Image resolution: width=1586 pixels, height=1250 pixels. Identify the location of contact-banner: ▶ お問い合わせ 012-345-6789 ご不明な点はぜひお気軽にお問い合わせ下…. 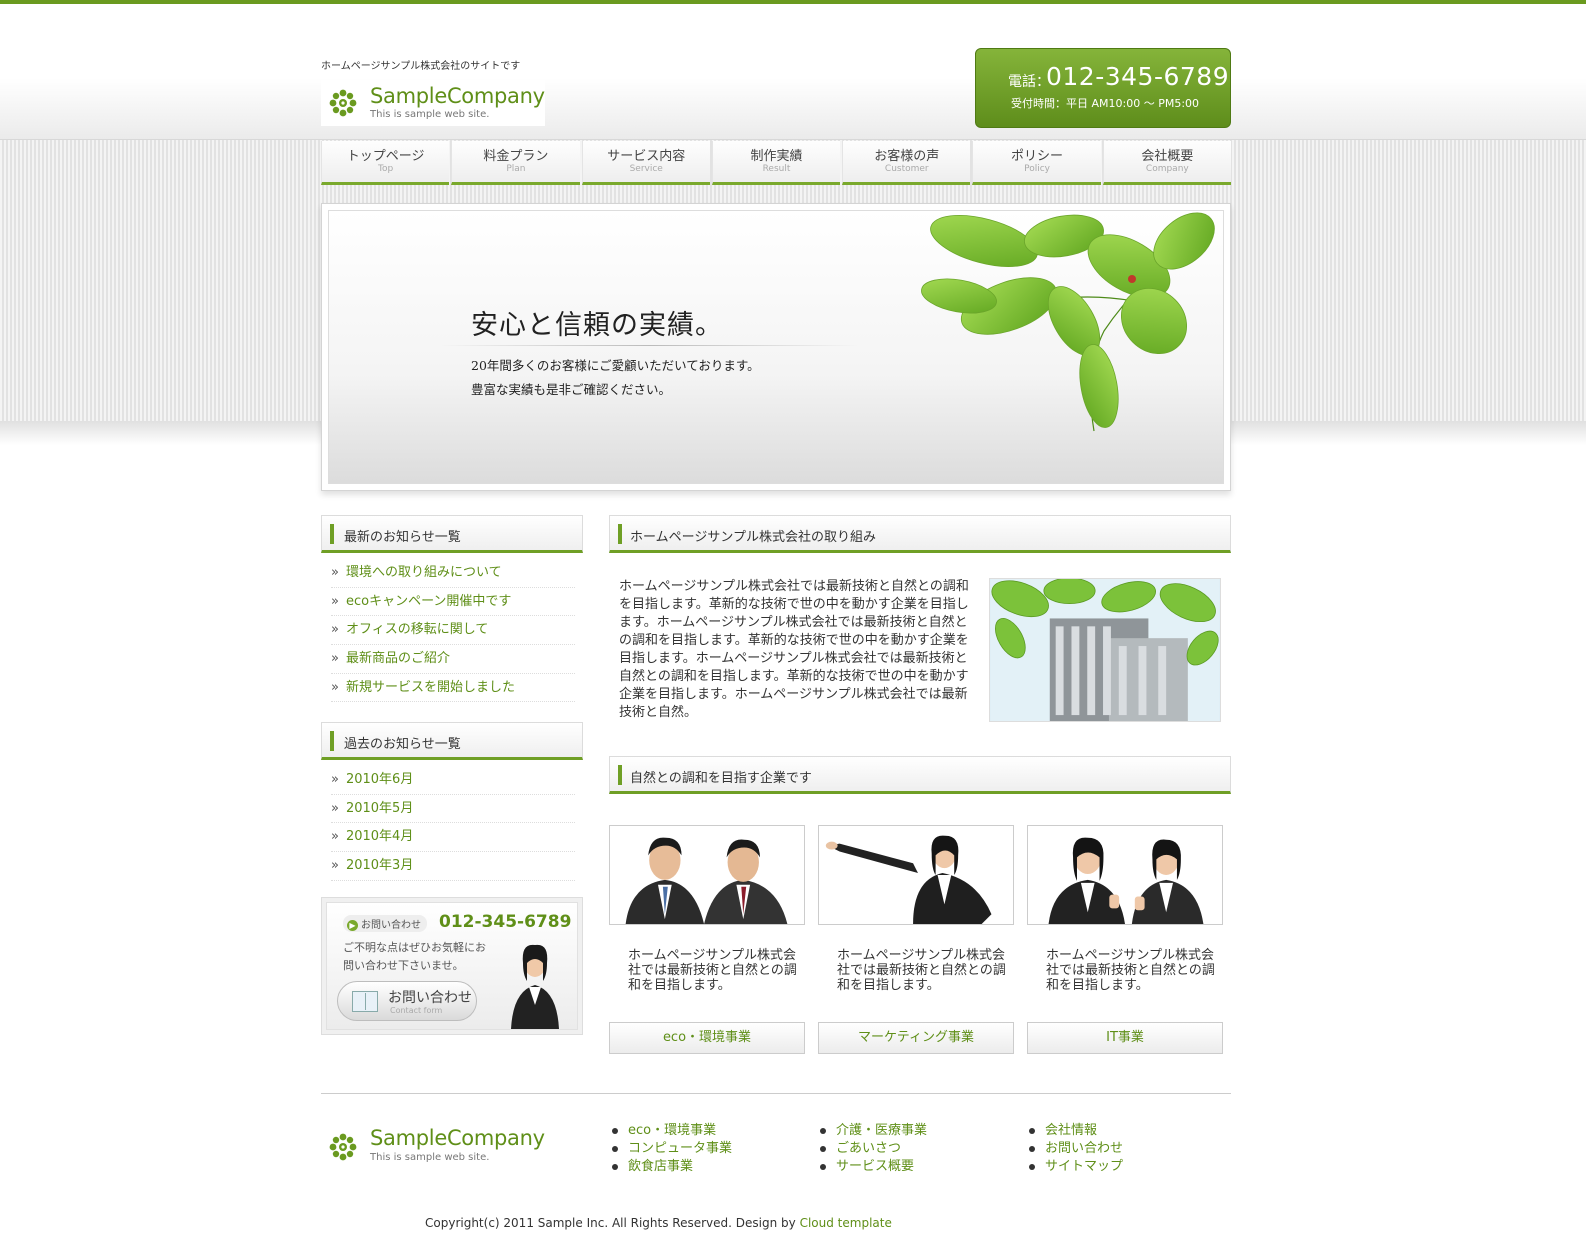
(452, 966).